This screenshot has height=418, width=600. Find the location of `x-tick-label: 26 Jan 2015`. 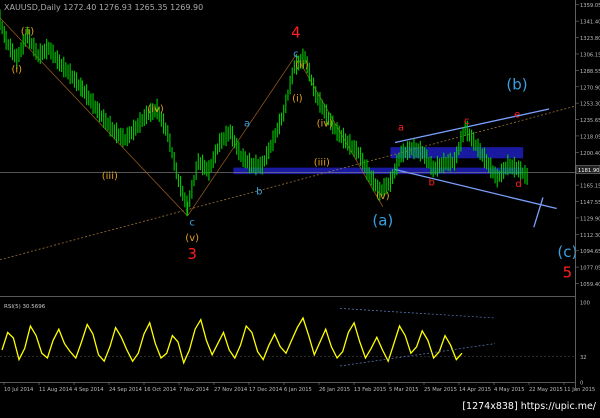

x-tick-label: 26 Jan 2015 is located at coordinates (334, 390).